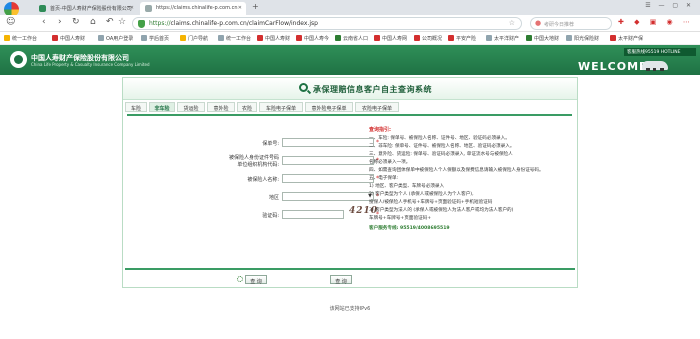  I want to click on guide-line: 一、车险: 保单号、被保险人名称、证件号、地区、验证码必须录入。, so click(439, 138).